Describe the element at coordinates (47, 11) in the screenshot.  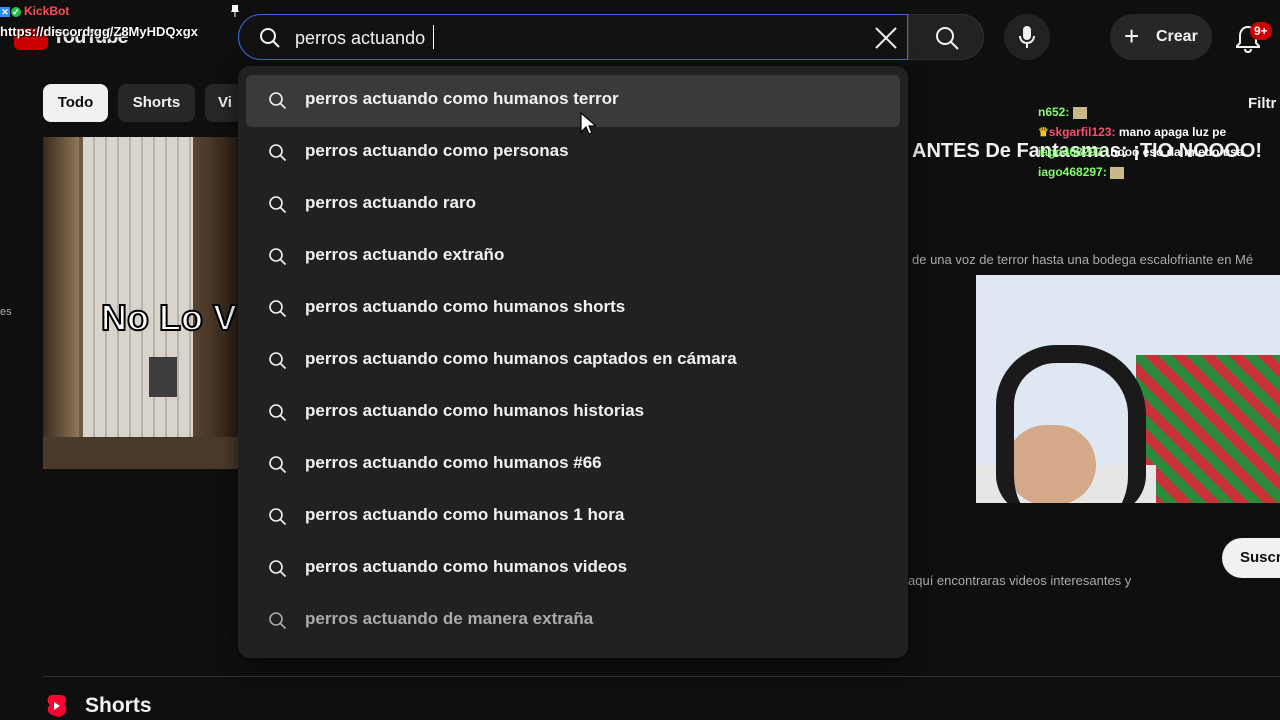
I see `bot-name: KickBot` at that location.